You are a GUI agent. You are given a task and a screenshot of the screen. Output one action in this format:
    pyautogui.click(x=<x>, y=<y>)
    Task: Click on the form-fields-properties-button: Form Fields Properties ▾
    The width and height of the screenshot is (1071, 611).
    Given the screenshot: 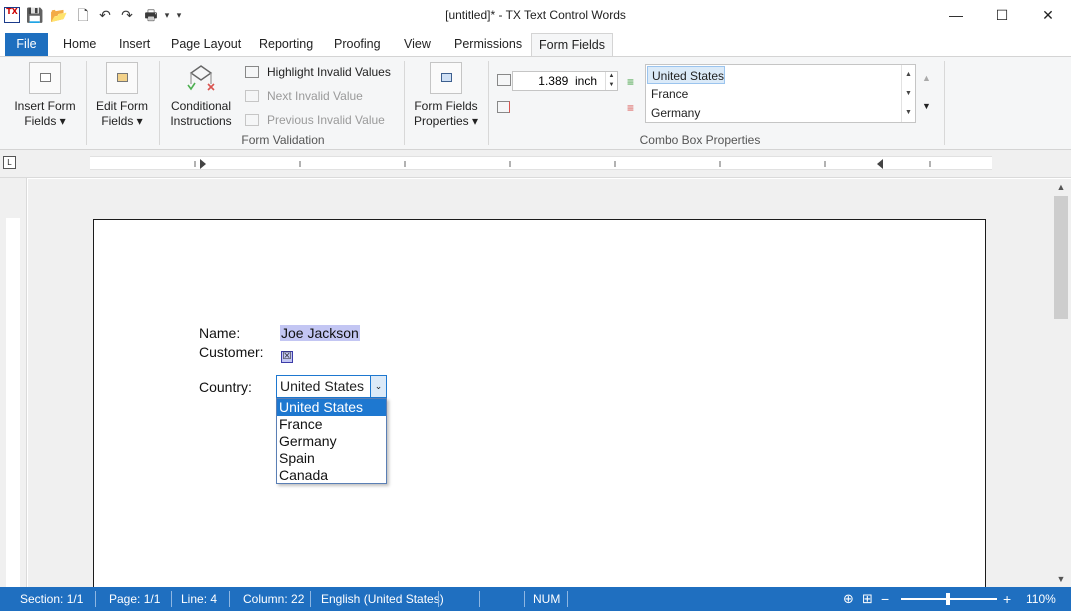 What is the action you would take?
    pyautogui.click(x=446, y=95)
    